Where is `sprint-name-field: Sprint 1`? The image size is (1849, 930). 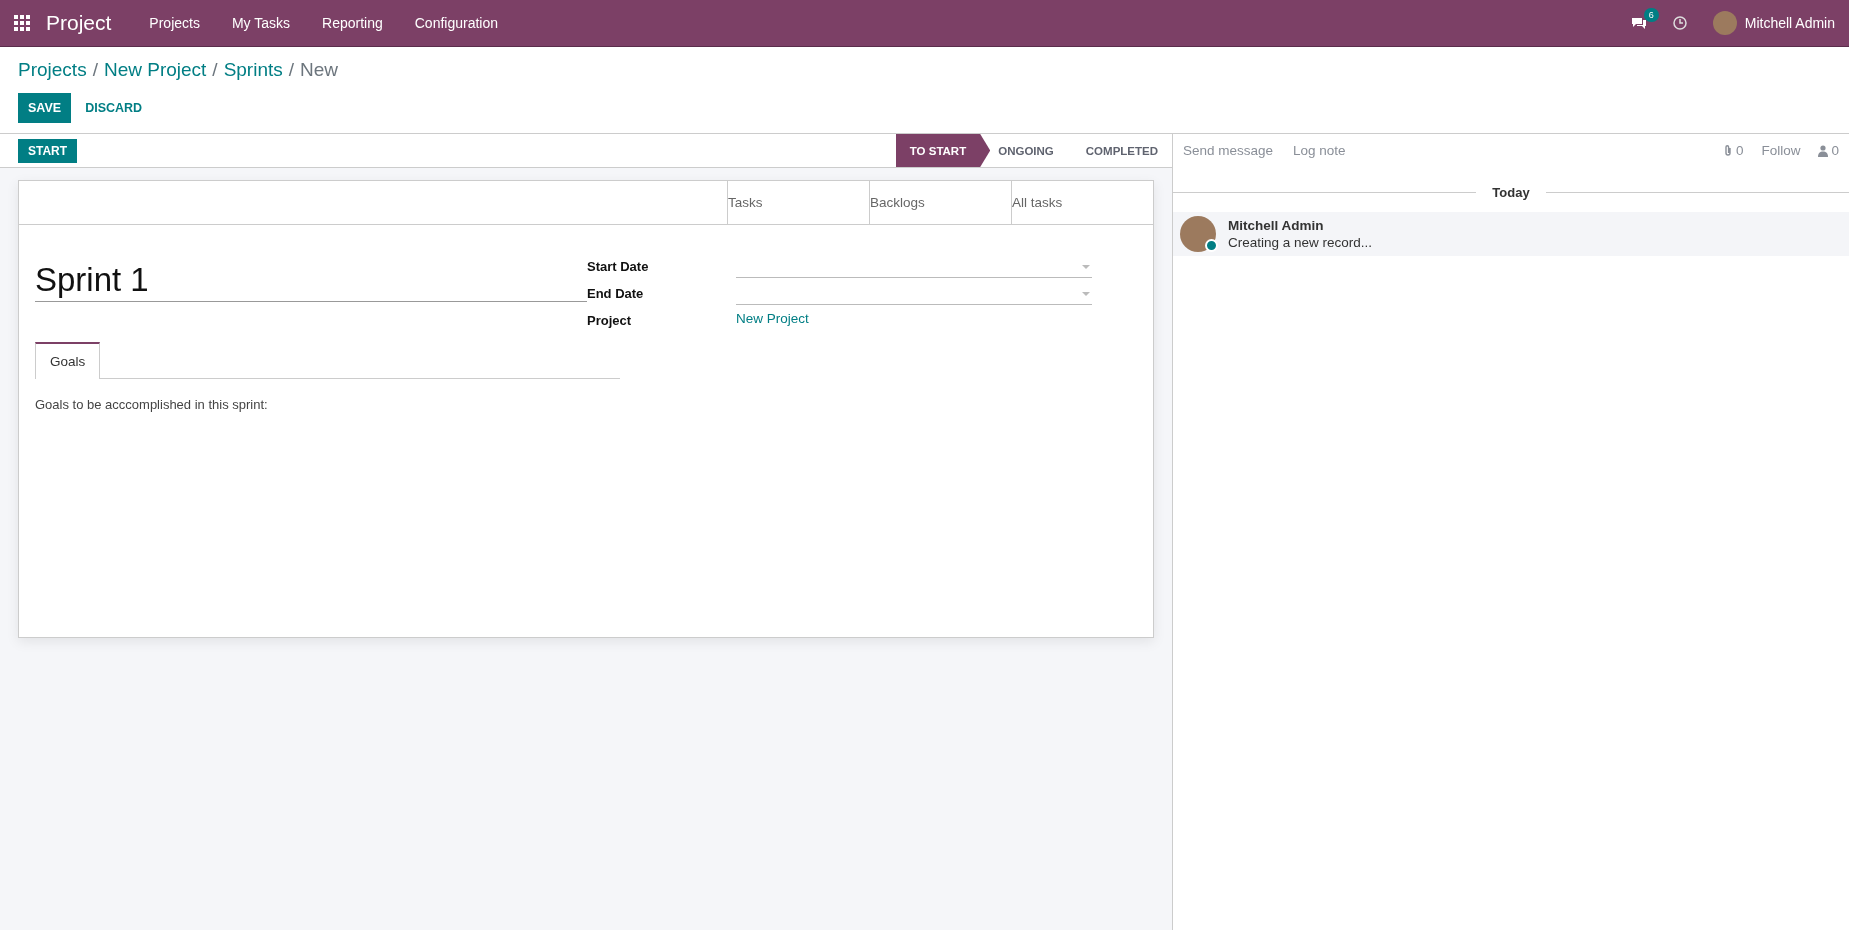
sprint-name-field: Sprint 1 is located at coordinates (311, 281).